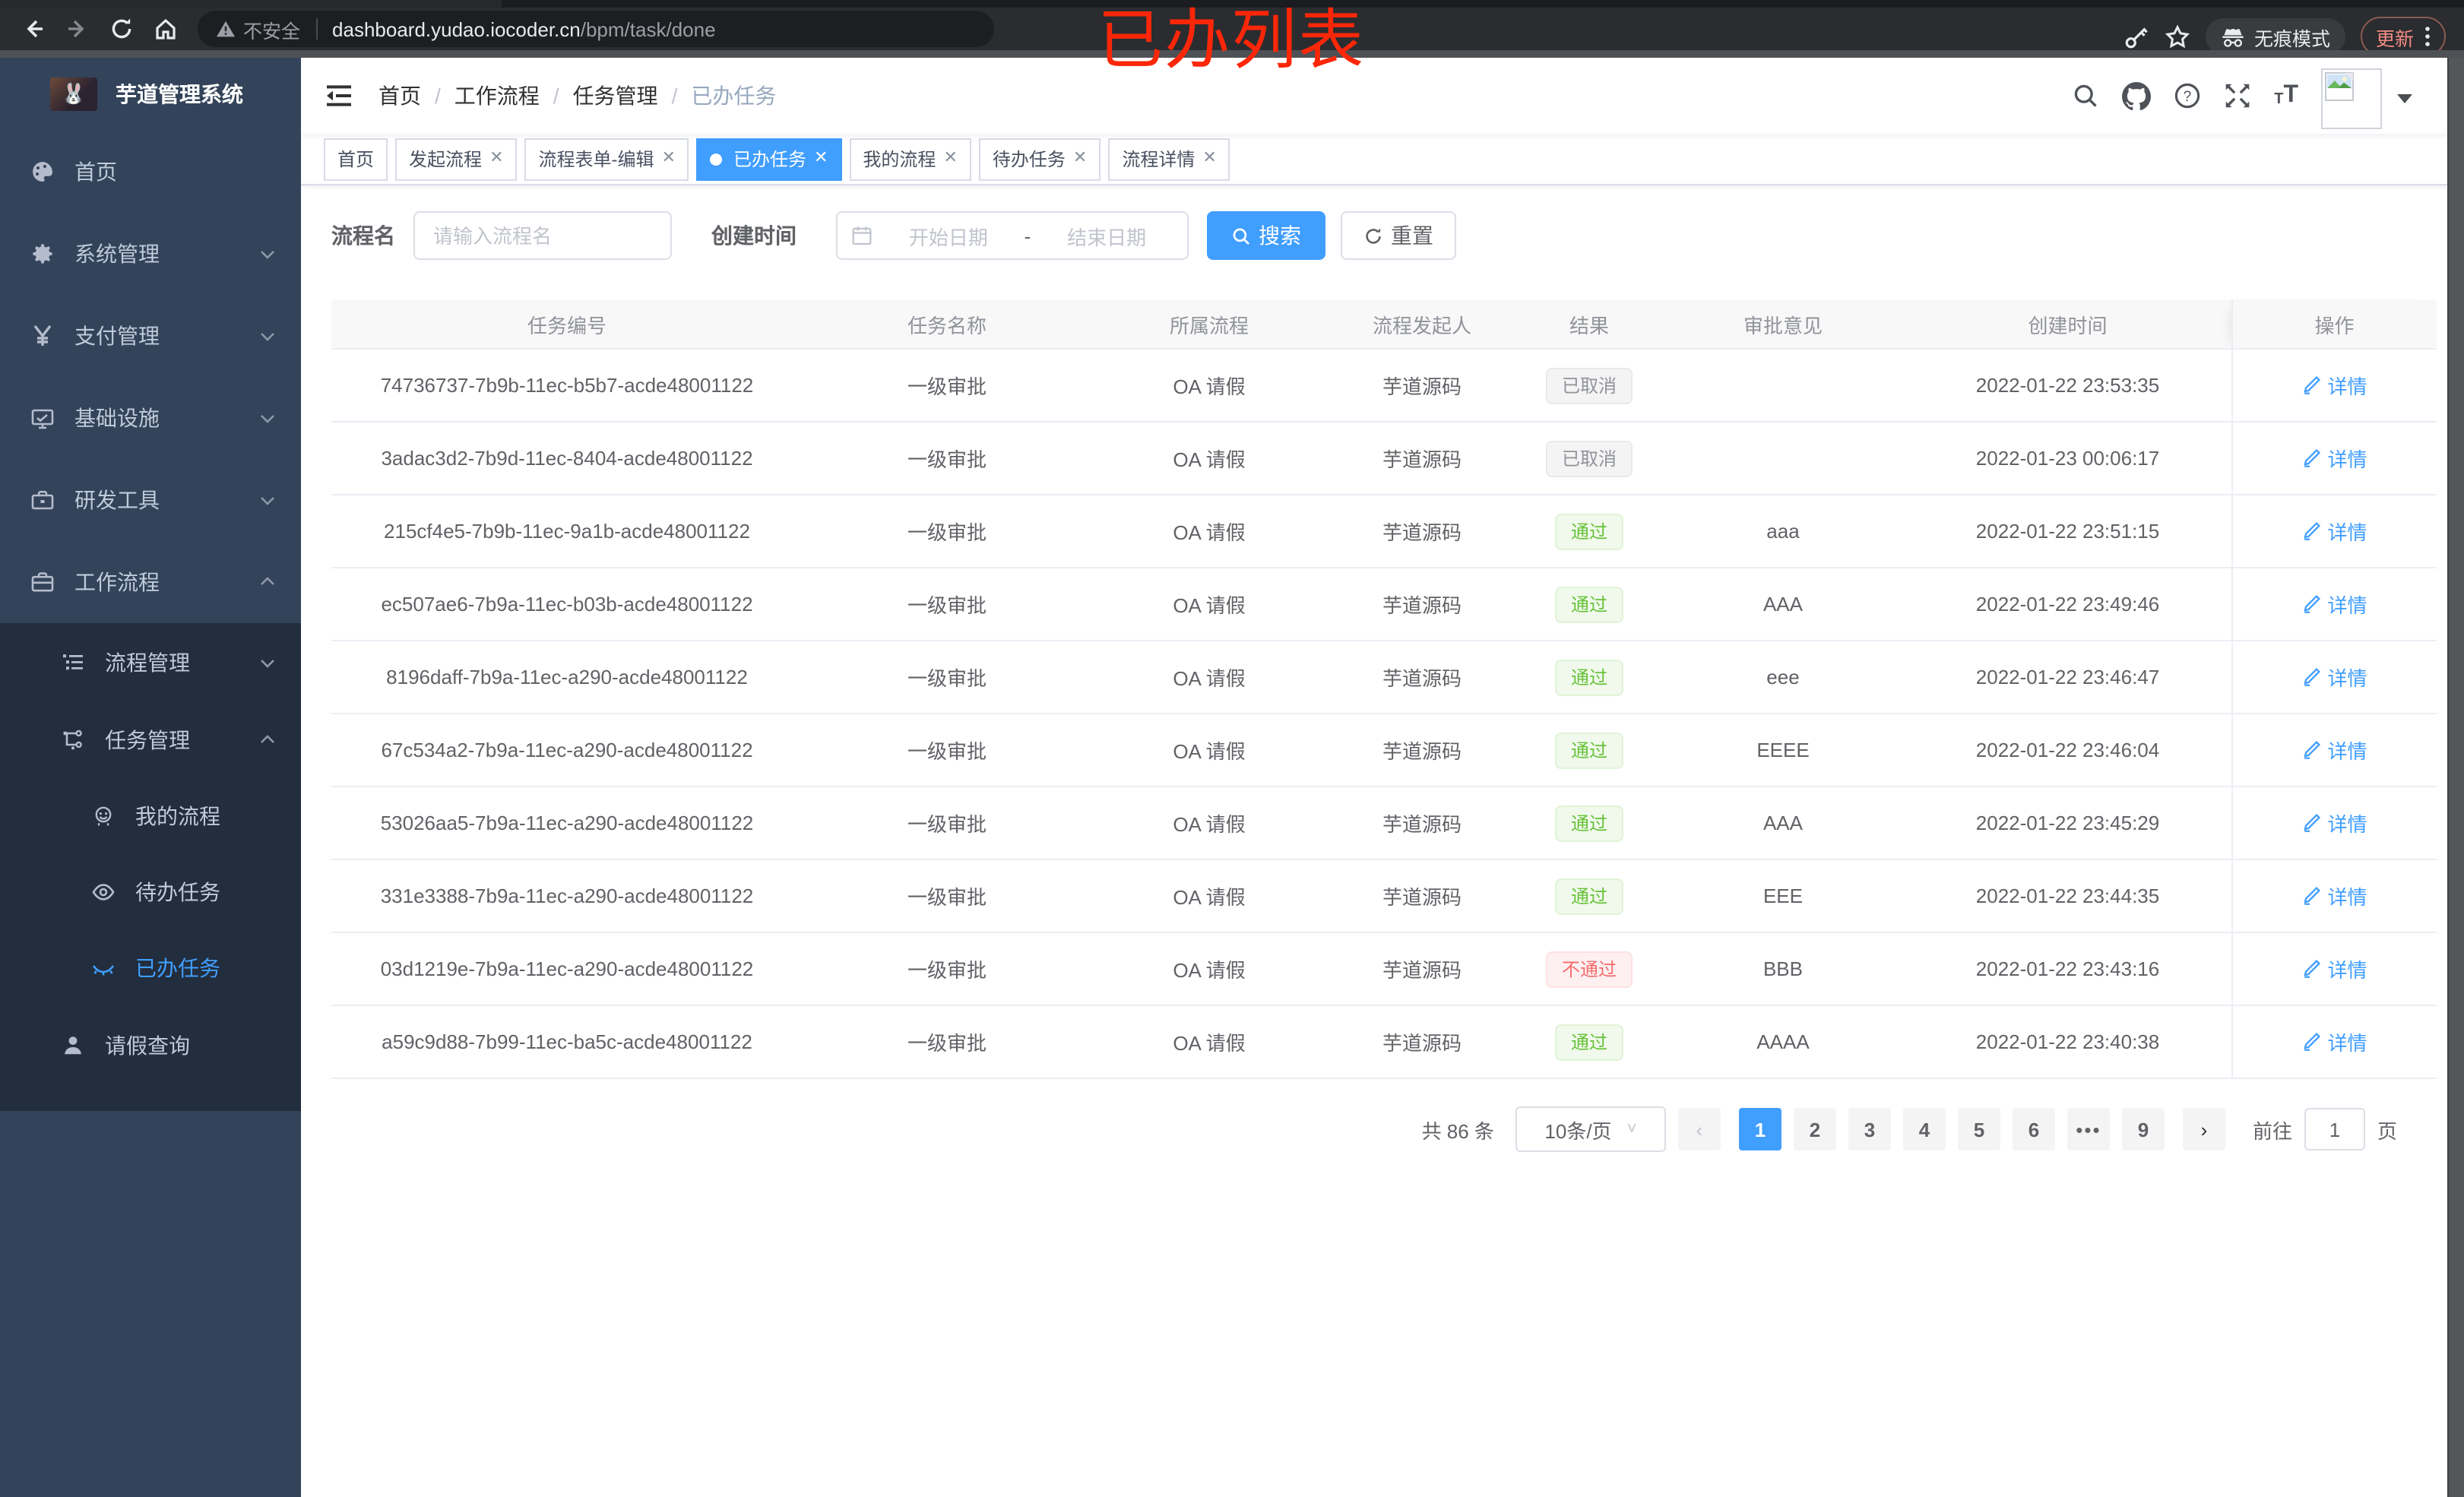 The image size is (2464, 1497). I want to click on avatar, so click(2351, 98).